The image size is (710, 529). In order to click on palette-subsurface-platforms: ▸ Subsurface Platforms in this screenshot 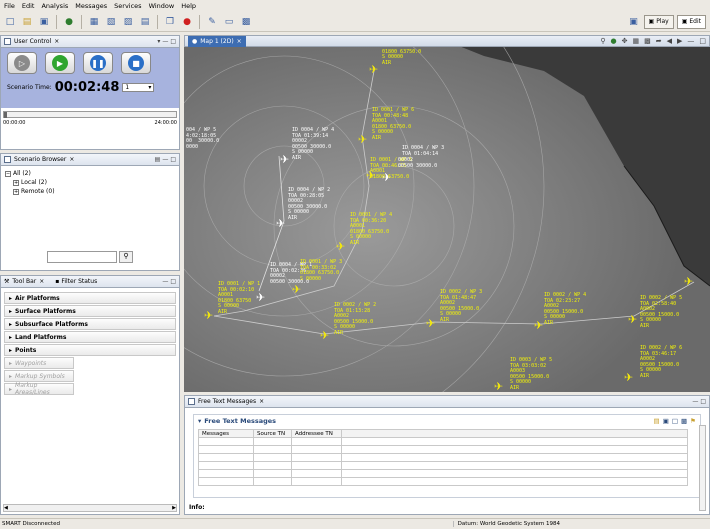, I will do `click(90, 324)`.